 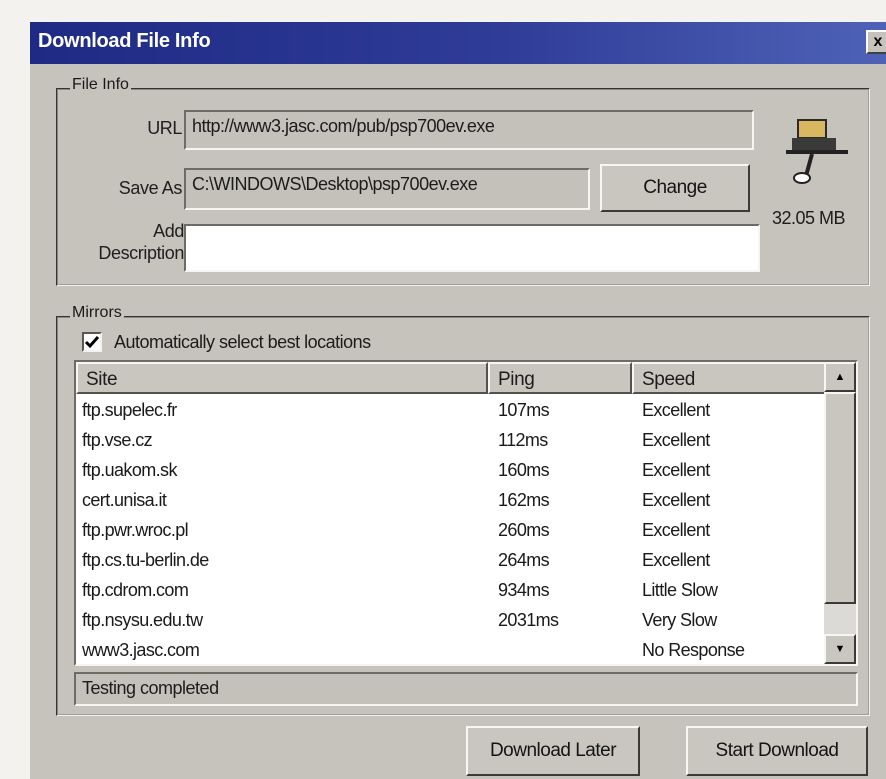 What do you see at coordinates (466, 531) in the screenshot?
I see `table-row: ftp.pwr.wroc.pl 260ms Excellent` at bounding box center [466, 531].